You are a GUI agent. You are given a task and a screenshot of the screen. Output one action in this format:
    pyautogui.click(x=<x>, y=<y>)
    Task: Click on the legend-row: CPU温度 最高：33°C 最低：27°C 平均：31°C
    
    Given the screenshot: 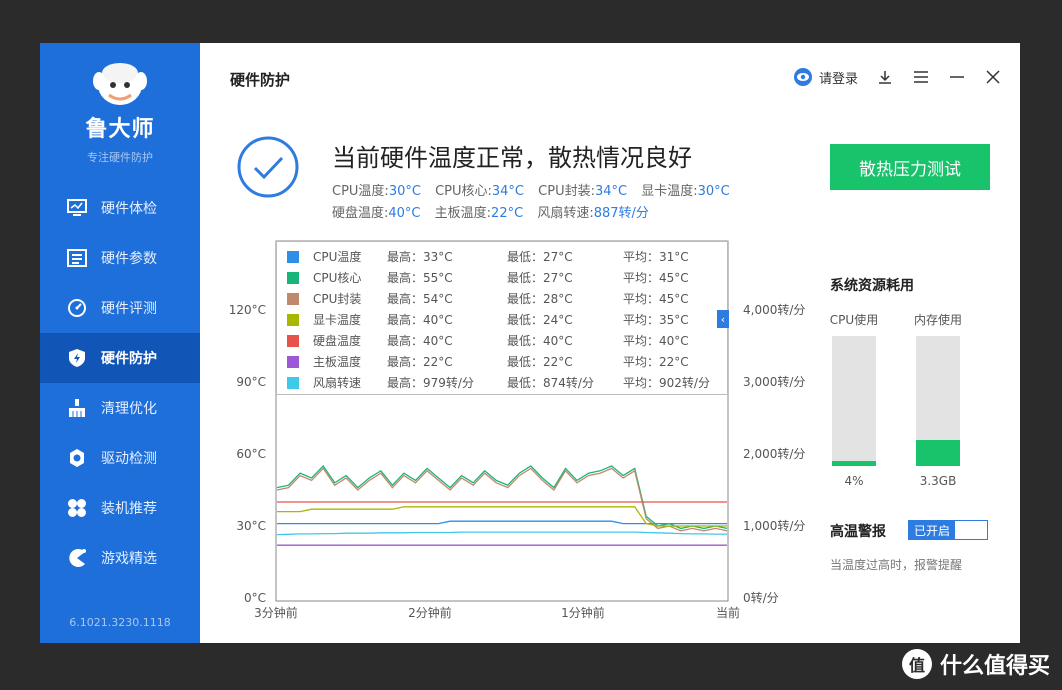 What is the action you would take?
    pyautogui.click(x=502, y=256)
    